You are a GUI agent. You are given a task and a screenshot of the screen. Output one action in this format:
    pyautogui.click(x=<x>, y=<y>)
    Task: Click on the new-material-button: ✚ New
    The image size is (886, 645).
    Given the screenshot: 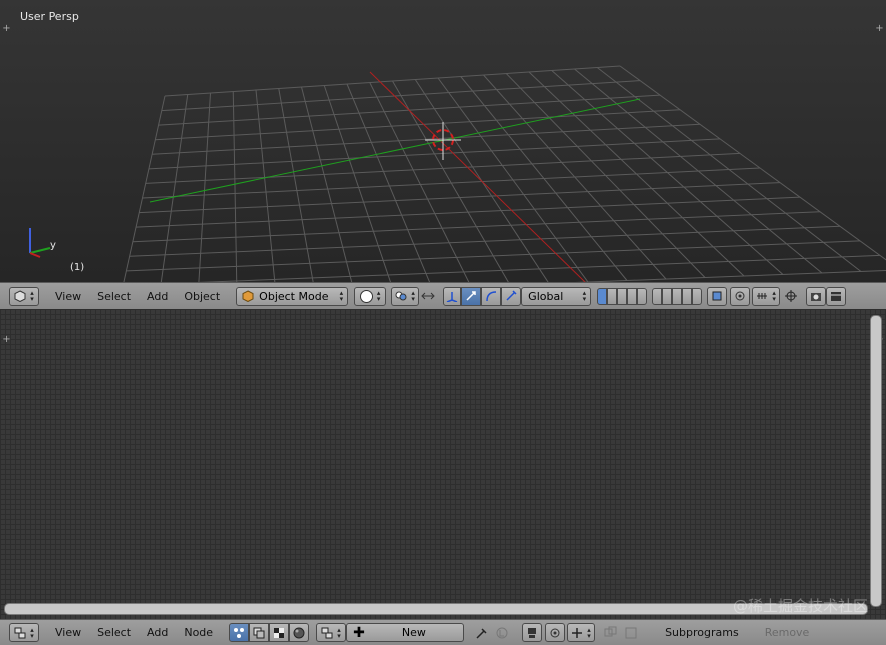 What is the action you would take?
    pyautogui.click(x=405, y=632)
    